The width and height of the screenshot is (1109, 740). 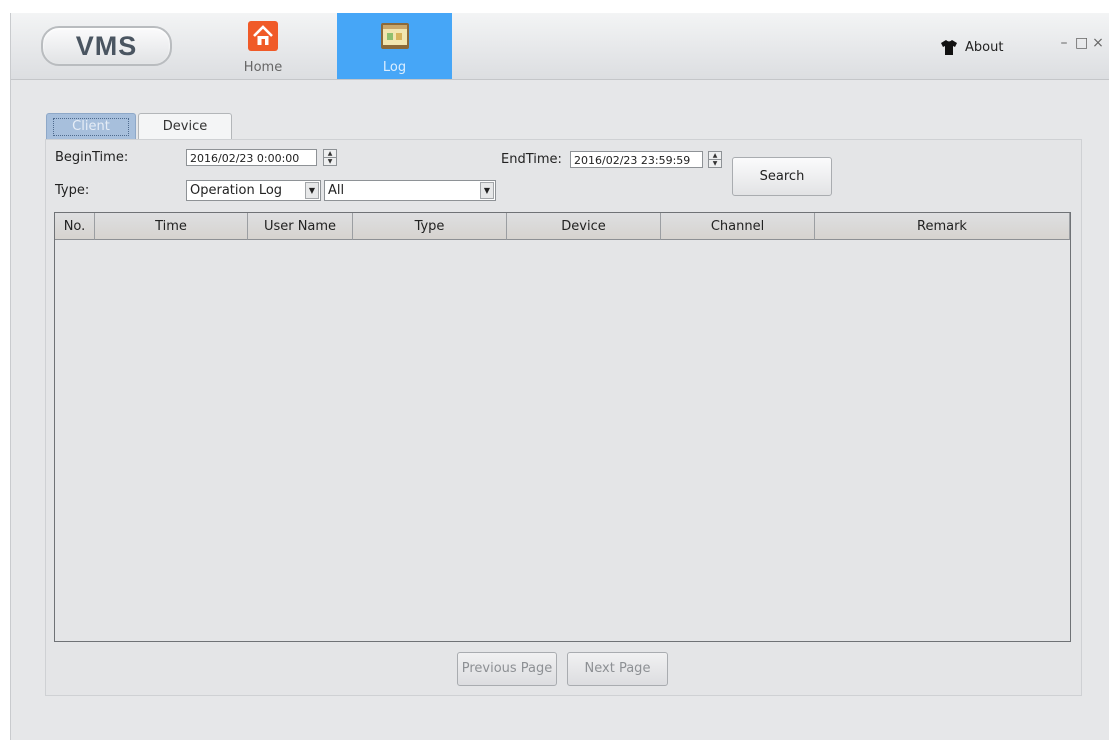 I want to click on tab-client: Client, so click(x=91, y=126).